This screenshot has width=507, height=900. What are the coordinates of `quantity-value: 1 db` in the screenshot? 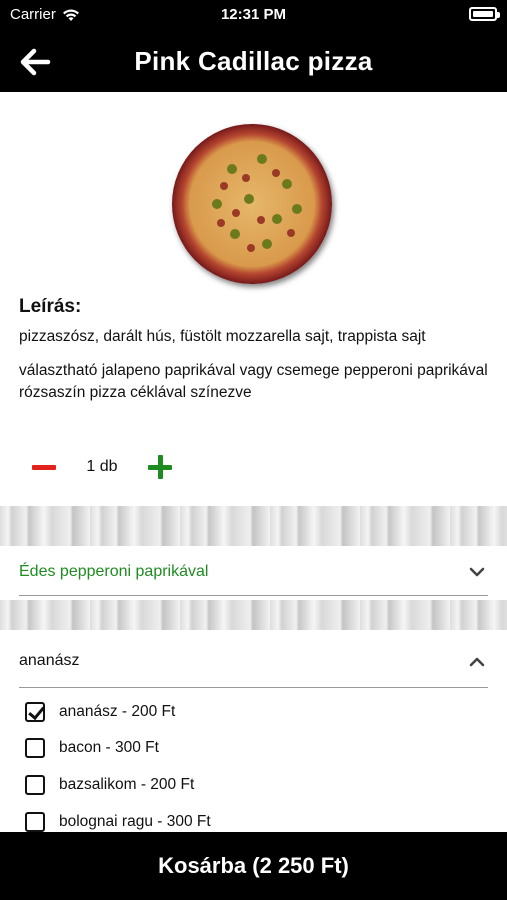 It's located at (102, 466).